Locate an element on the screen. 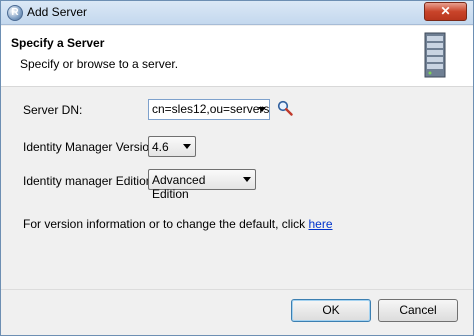  header-subtitle: Specify or browse to a server. is located at coordinates (99, 64).